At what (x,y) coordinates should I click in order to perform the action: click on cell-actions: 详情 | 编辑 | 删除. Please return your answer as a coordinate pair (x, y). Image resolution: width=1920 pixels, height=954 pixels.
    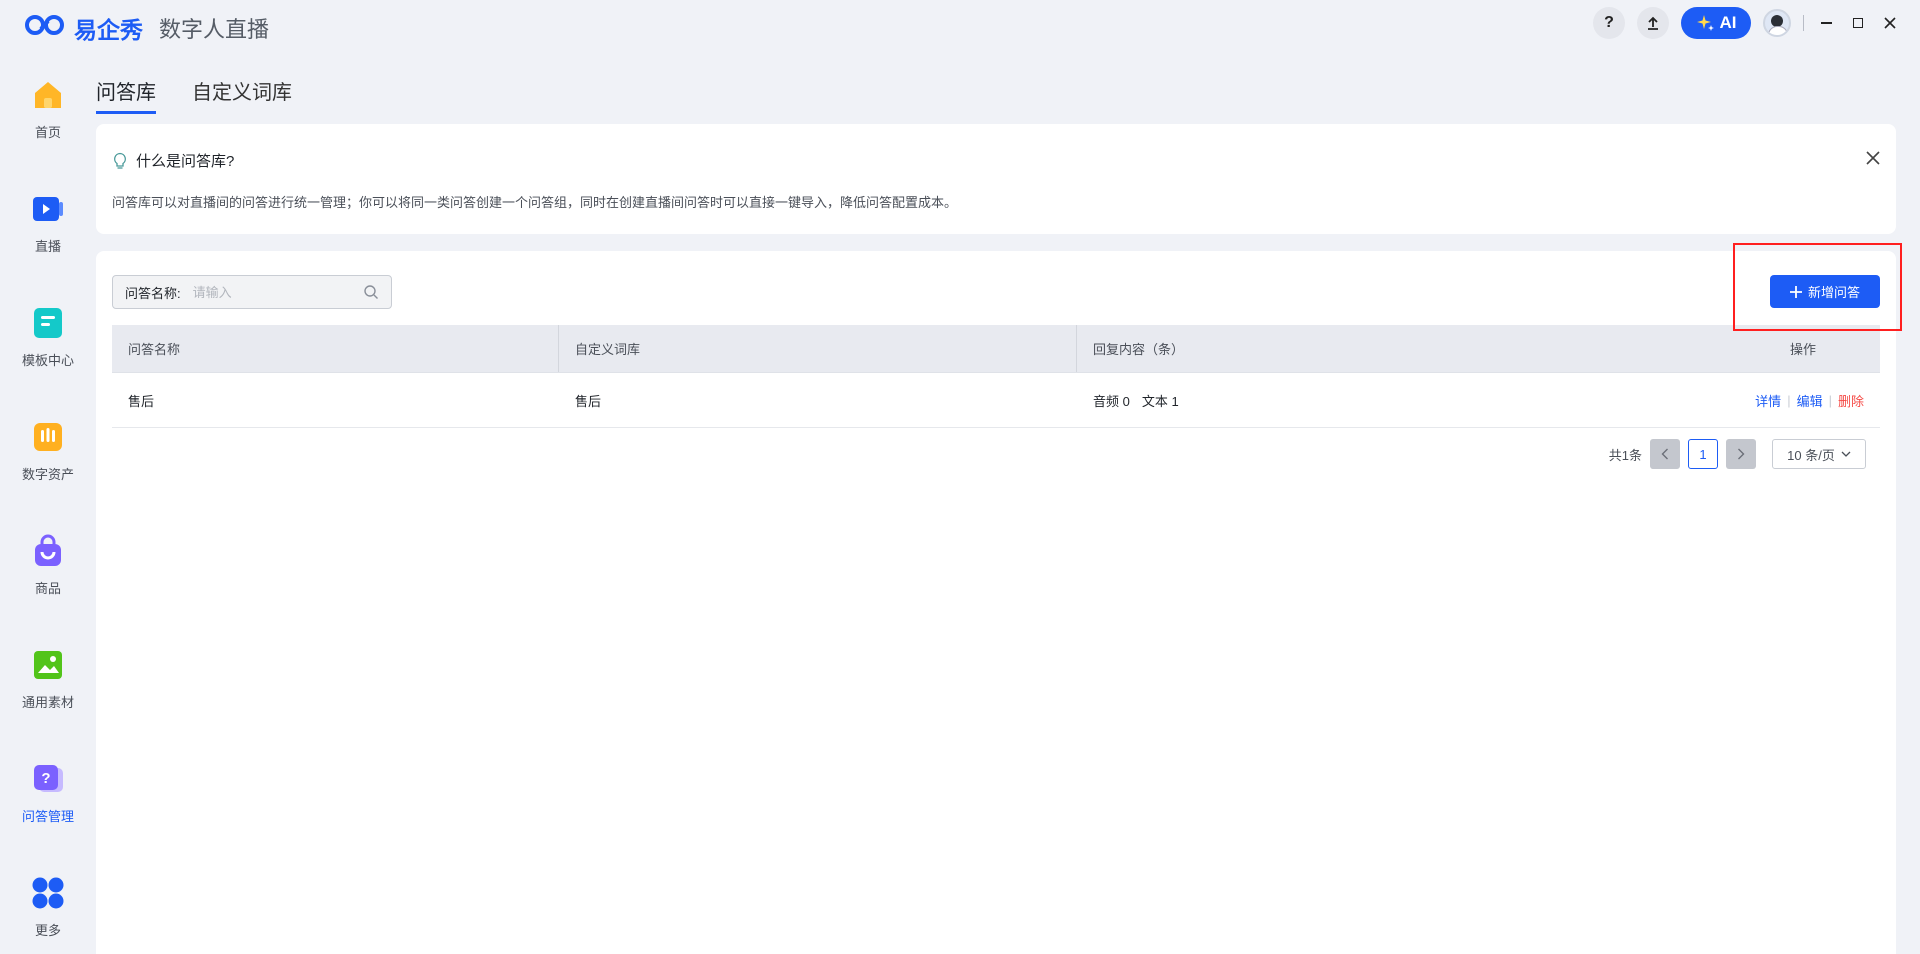
    Looking at the image, I should click on (1815, 400).